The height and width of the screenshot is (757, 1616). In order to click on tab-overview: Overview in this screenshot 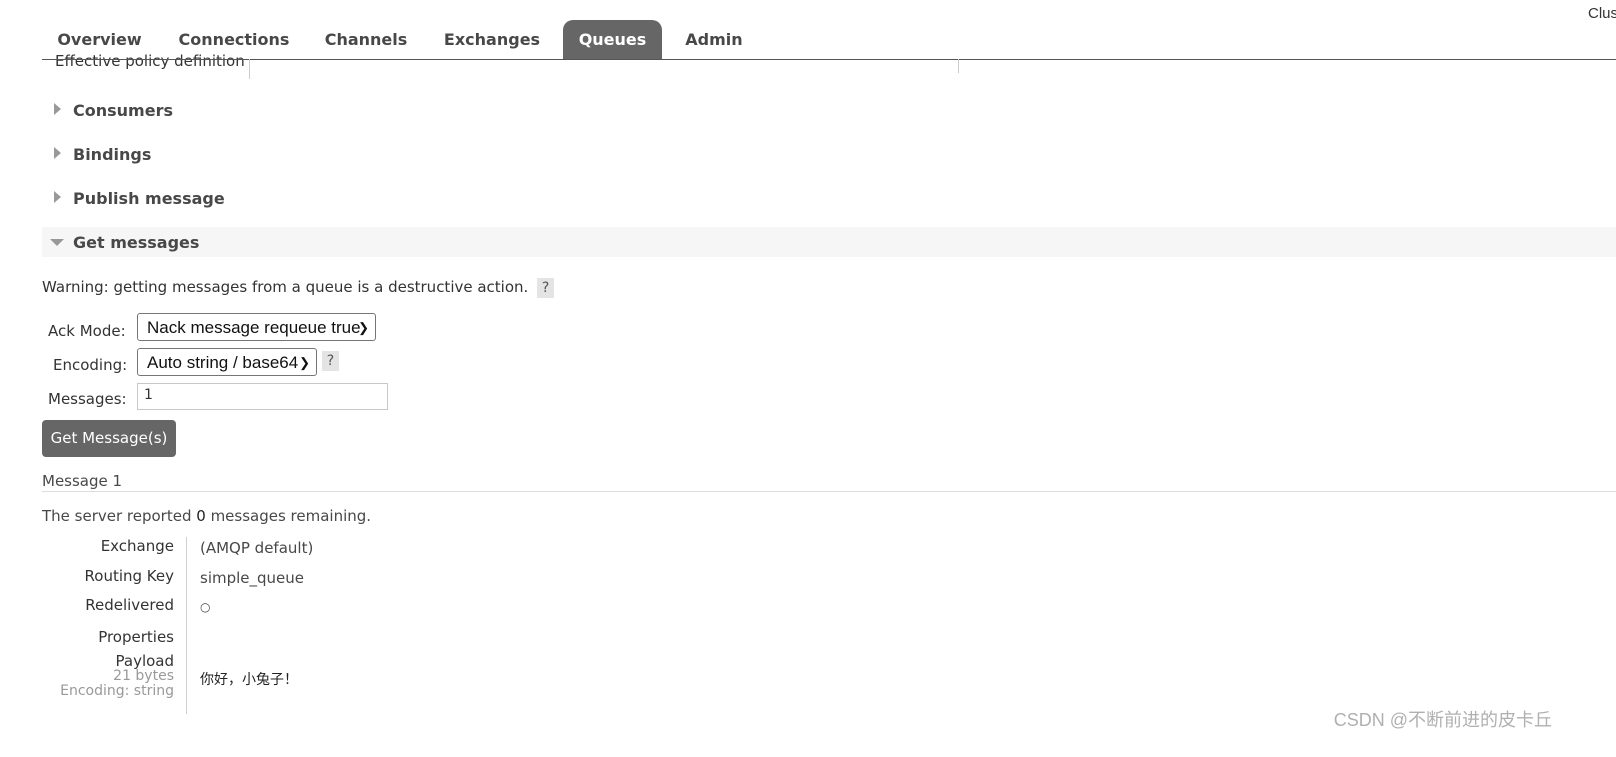, I will do `click(99, 39)`.